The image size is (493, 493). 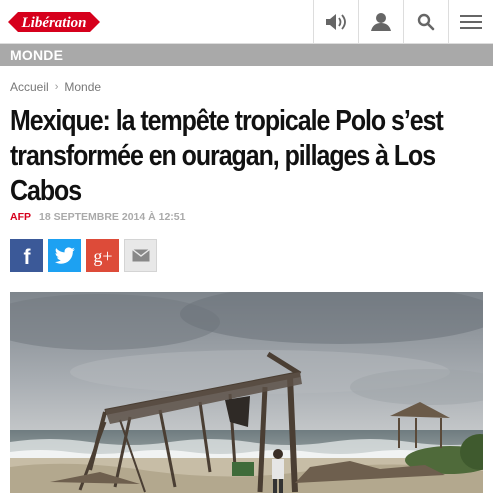 I want to click on liberation-logo: Libération, so click(x=54, y=22).